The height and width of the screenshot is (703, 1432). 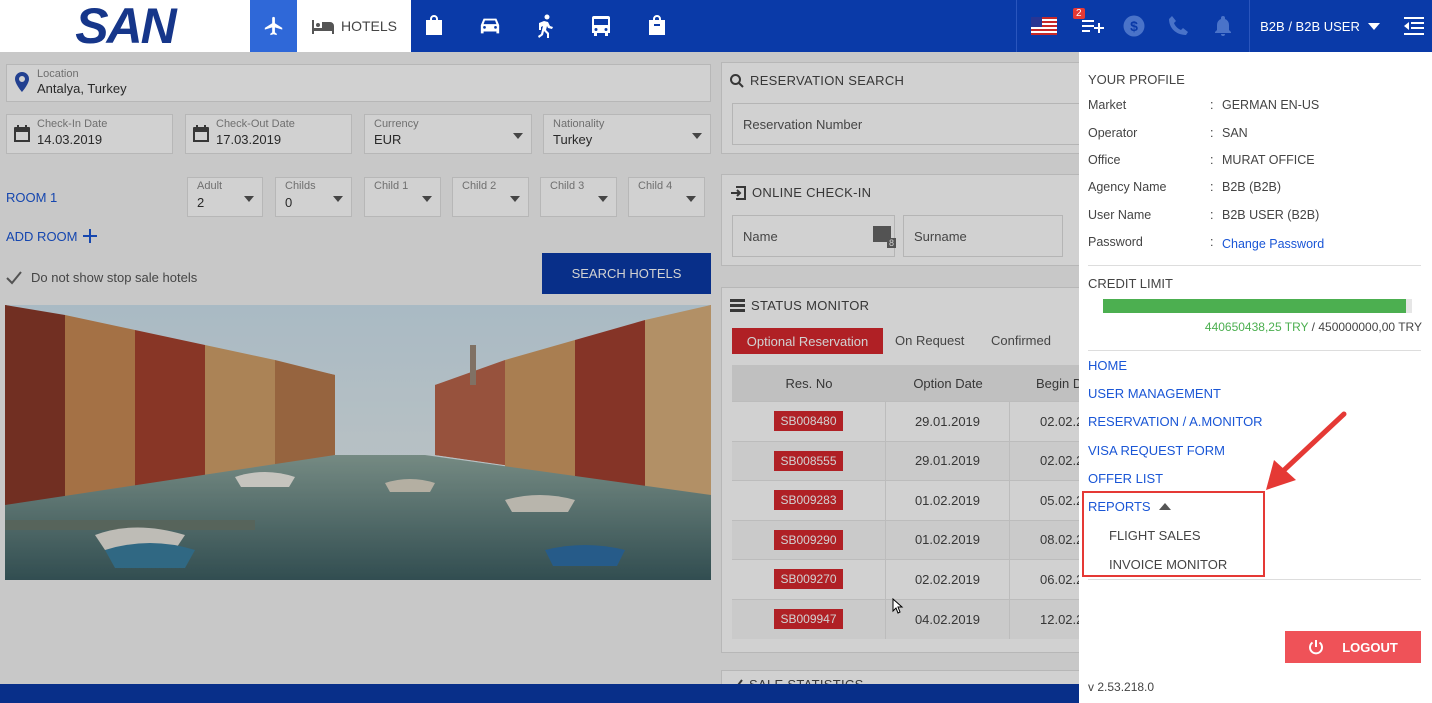 I want to click on menu-reservation-monitor: RESERVATION / A.MONITOR, so click(x=1175, y=421).